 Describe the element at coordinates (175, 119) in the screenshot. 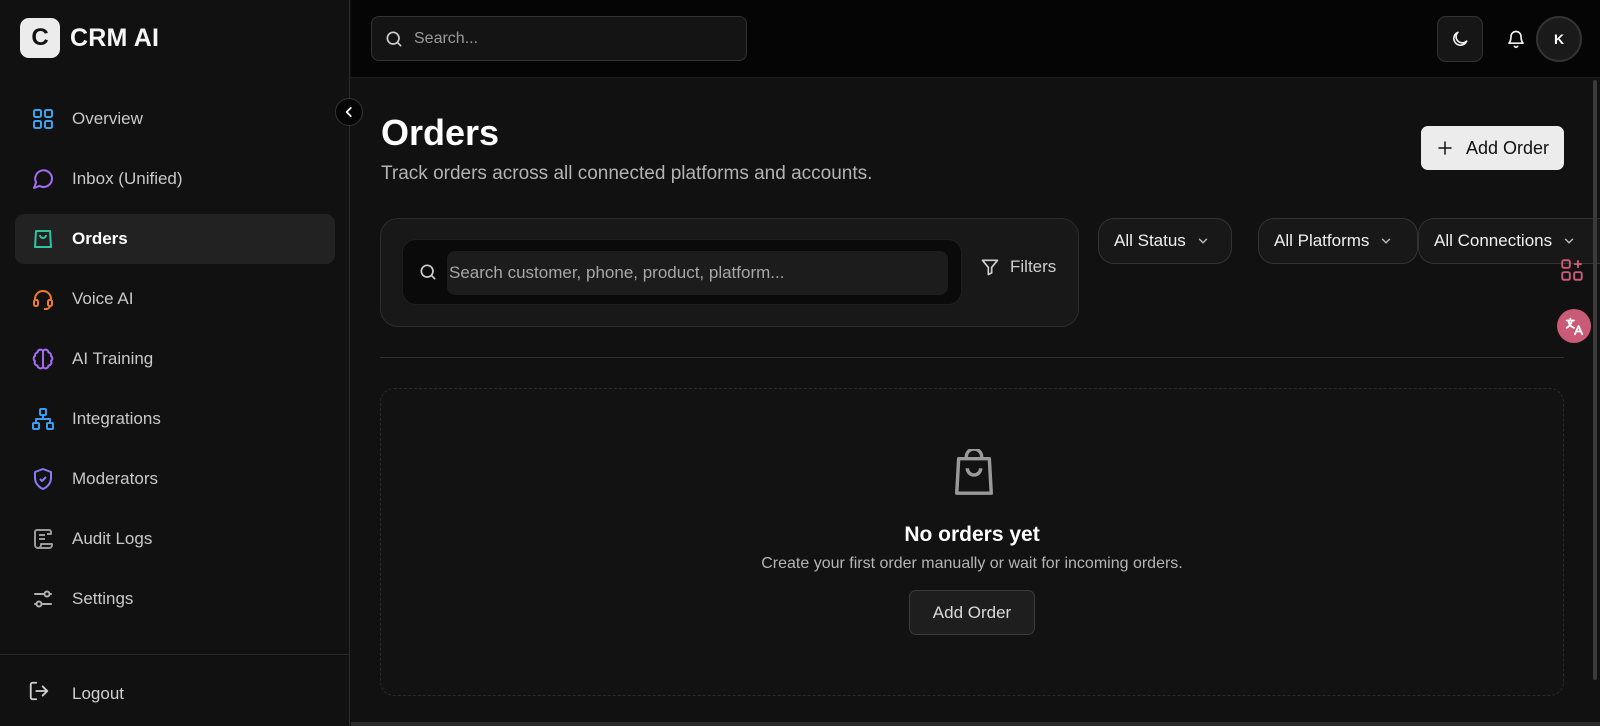

I see `sidebar-item-overview: Overview` at that location.